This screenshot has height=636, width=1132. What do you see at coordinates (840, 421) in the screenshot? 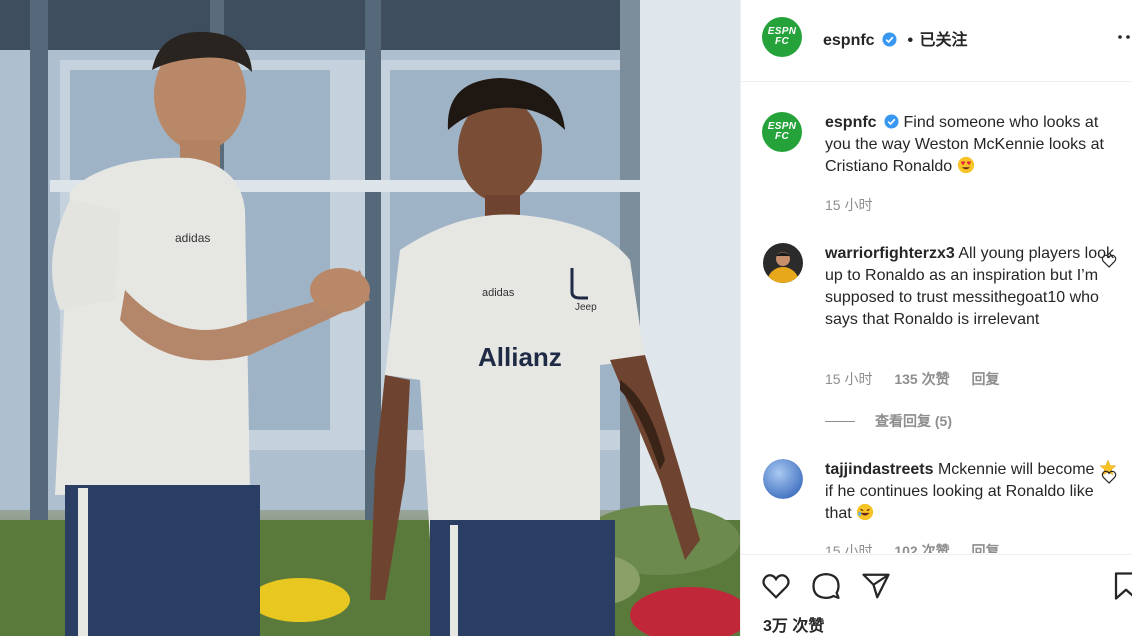
I see `view-replies-line` at bounding box center [840, 421].